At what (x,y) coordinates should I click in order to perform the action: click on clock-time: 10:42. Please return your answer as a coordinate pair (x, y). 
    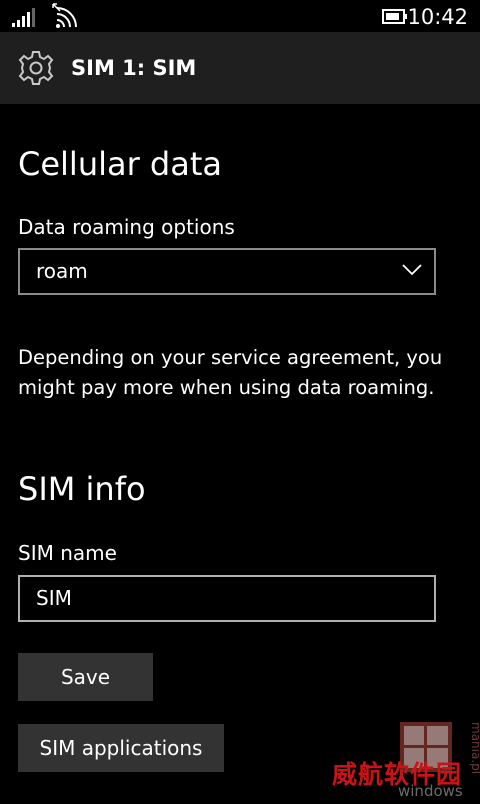
    Looking at the image, I should click on (437, 17).